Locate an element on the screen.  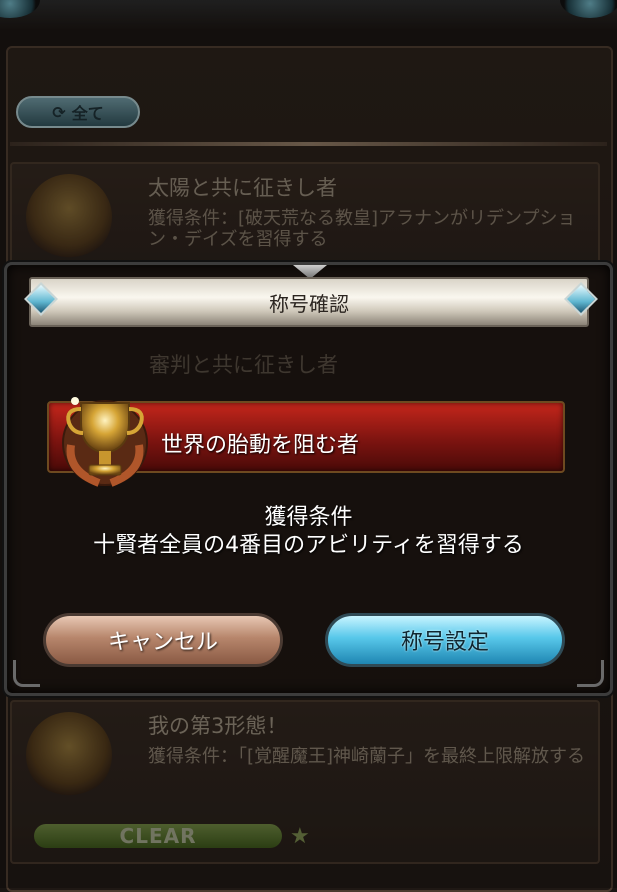
selected-title-name: 世界の胎動を阻む者 is located at coordinates (260, 445).